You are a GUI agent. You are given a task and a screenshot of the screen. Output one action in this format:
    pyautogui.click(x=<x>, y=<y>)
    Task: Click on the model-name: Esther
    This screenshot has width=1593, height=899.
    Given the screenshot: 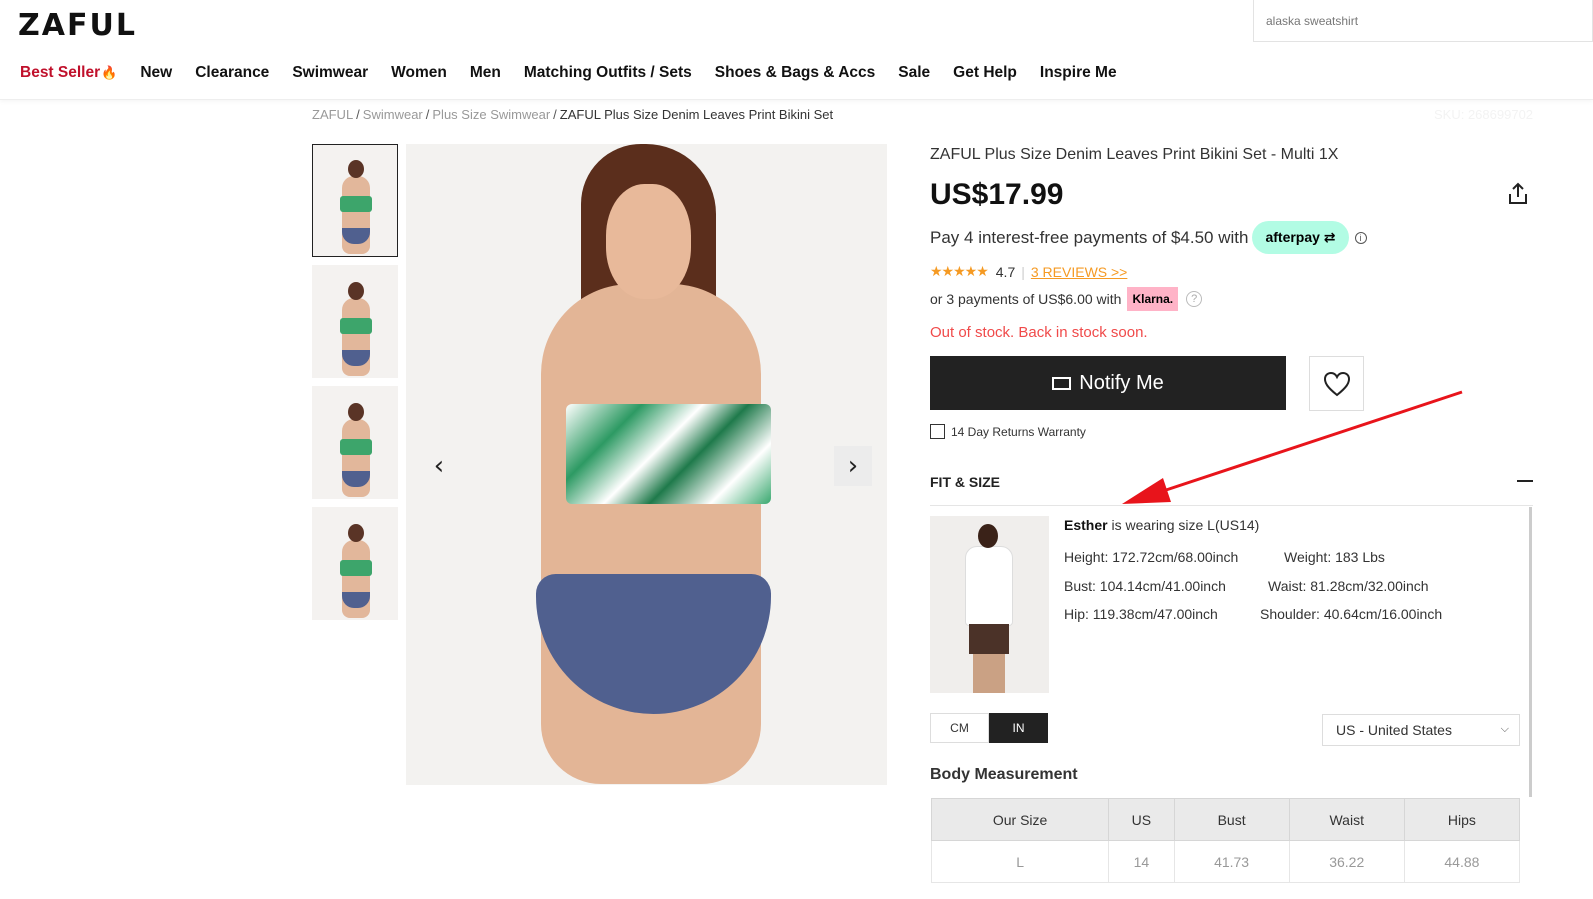 What is the action you would take?
    pyautogui.click(x=1086, y=525)
    